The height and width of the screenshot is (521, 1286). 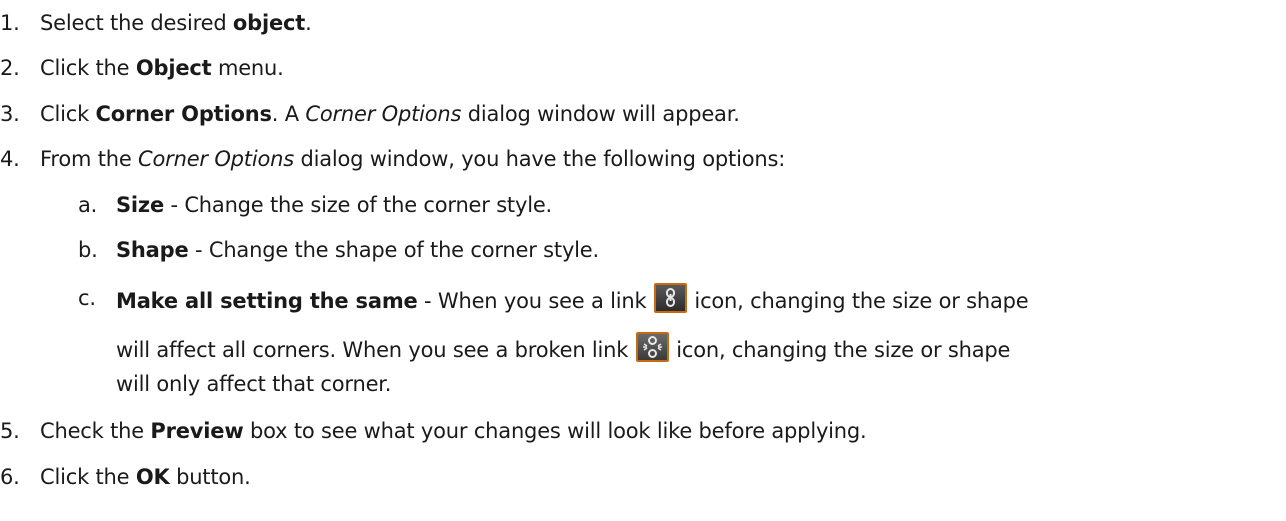 What do you see at coordinates (267, 301) in the screenshot?
I see `substep-keyword: Make all setting the same` at bounding box center [267, 301].